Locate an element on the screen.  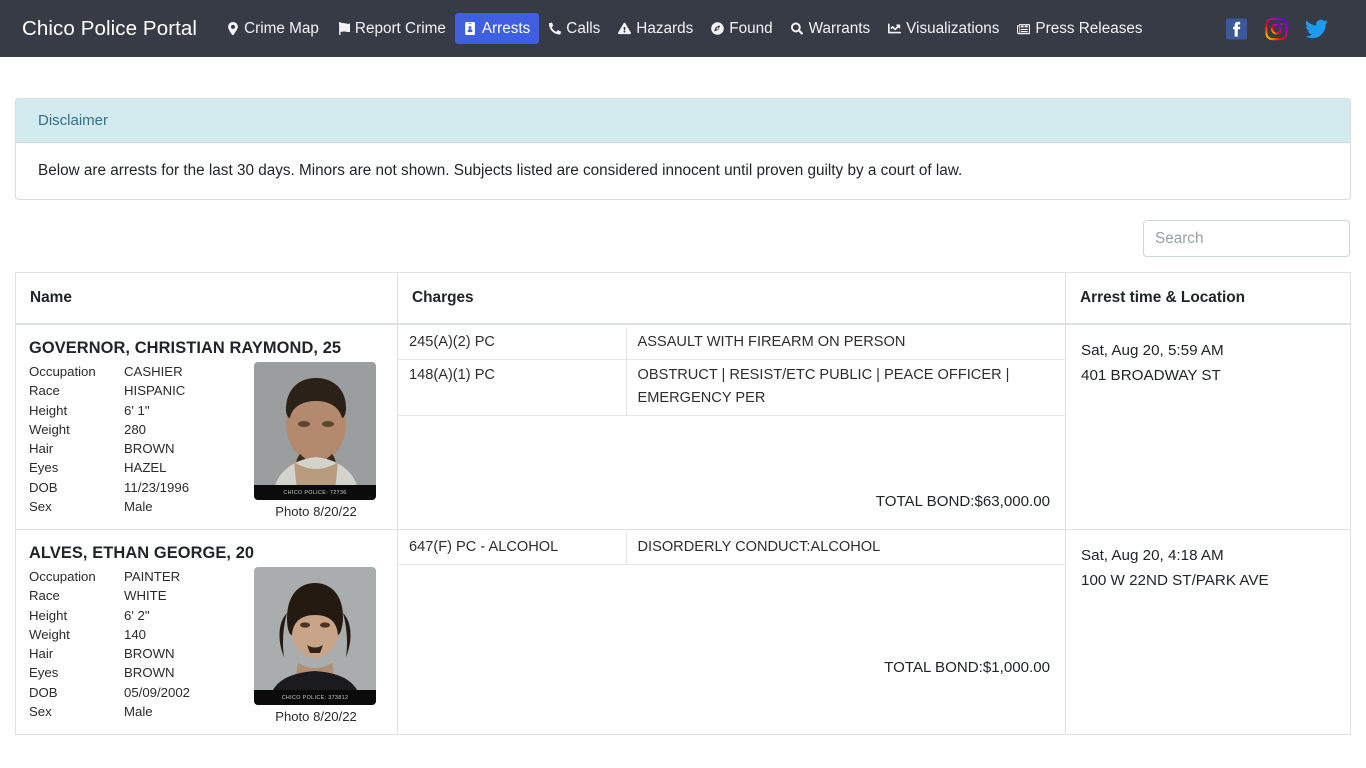
column-header-name: Name is located at coordinates (206, 298).